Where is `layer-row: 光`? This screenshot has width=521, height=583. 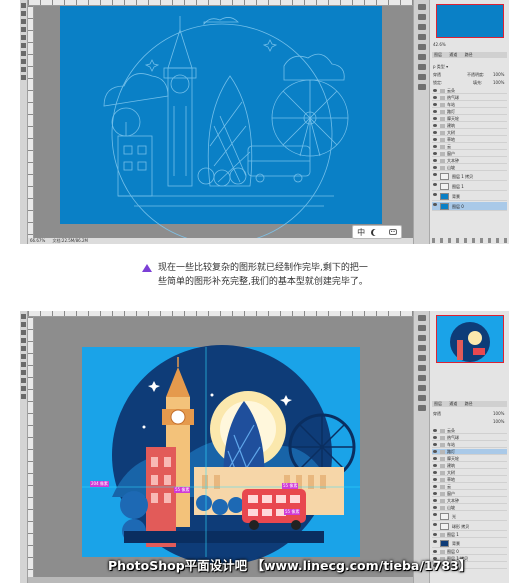 layer-row: 光 is located at coordinates (469, 516).